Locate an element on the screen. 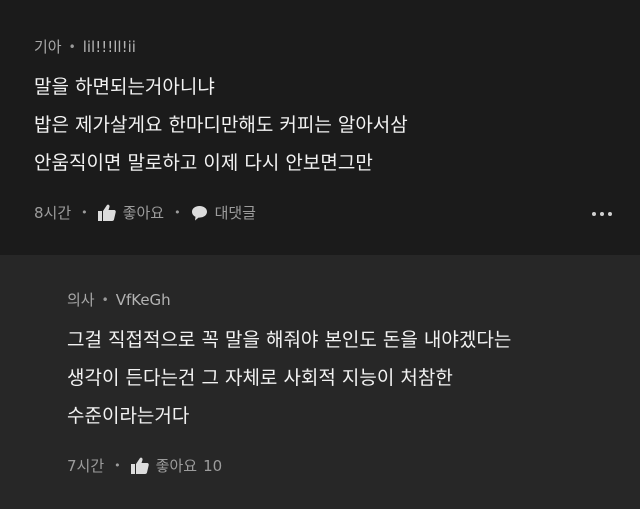 This screenshot has width=640, height=509. comment-actions: 8시간 • 좋아요 • 대댓글 is located at coordinates (145, 212).